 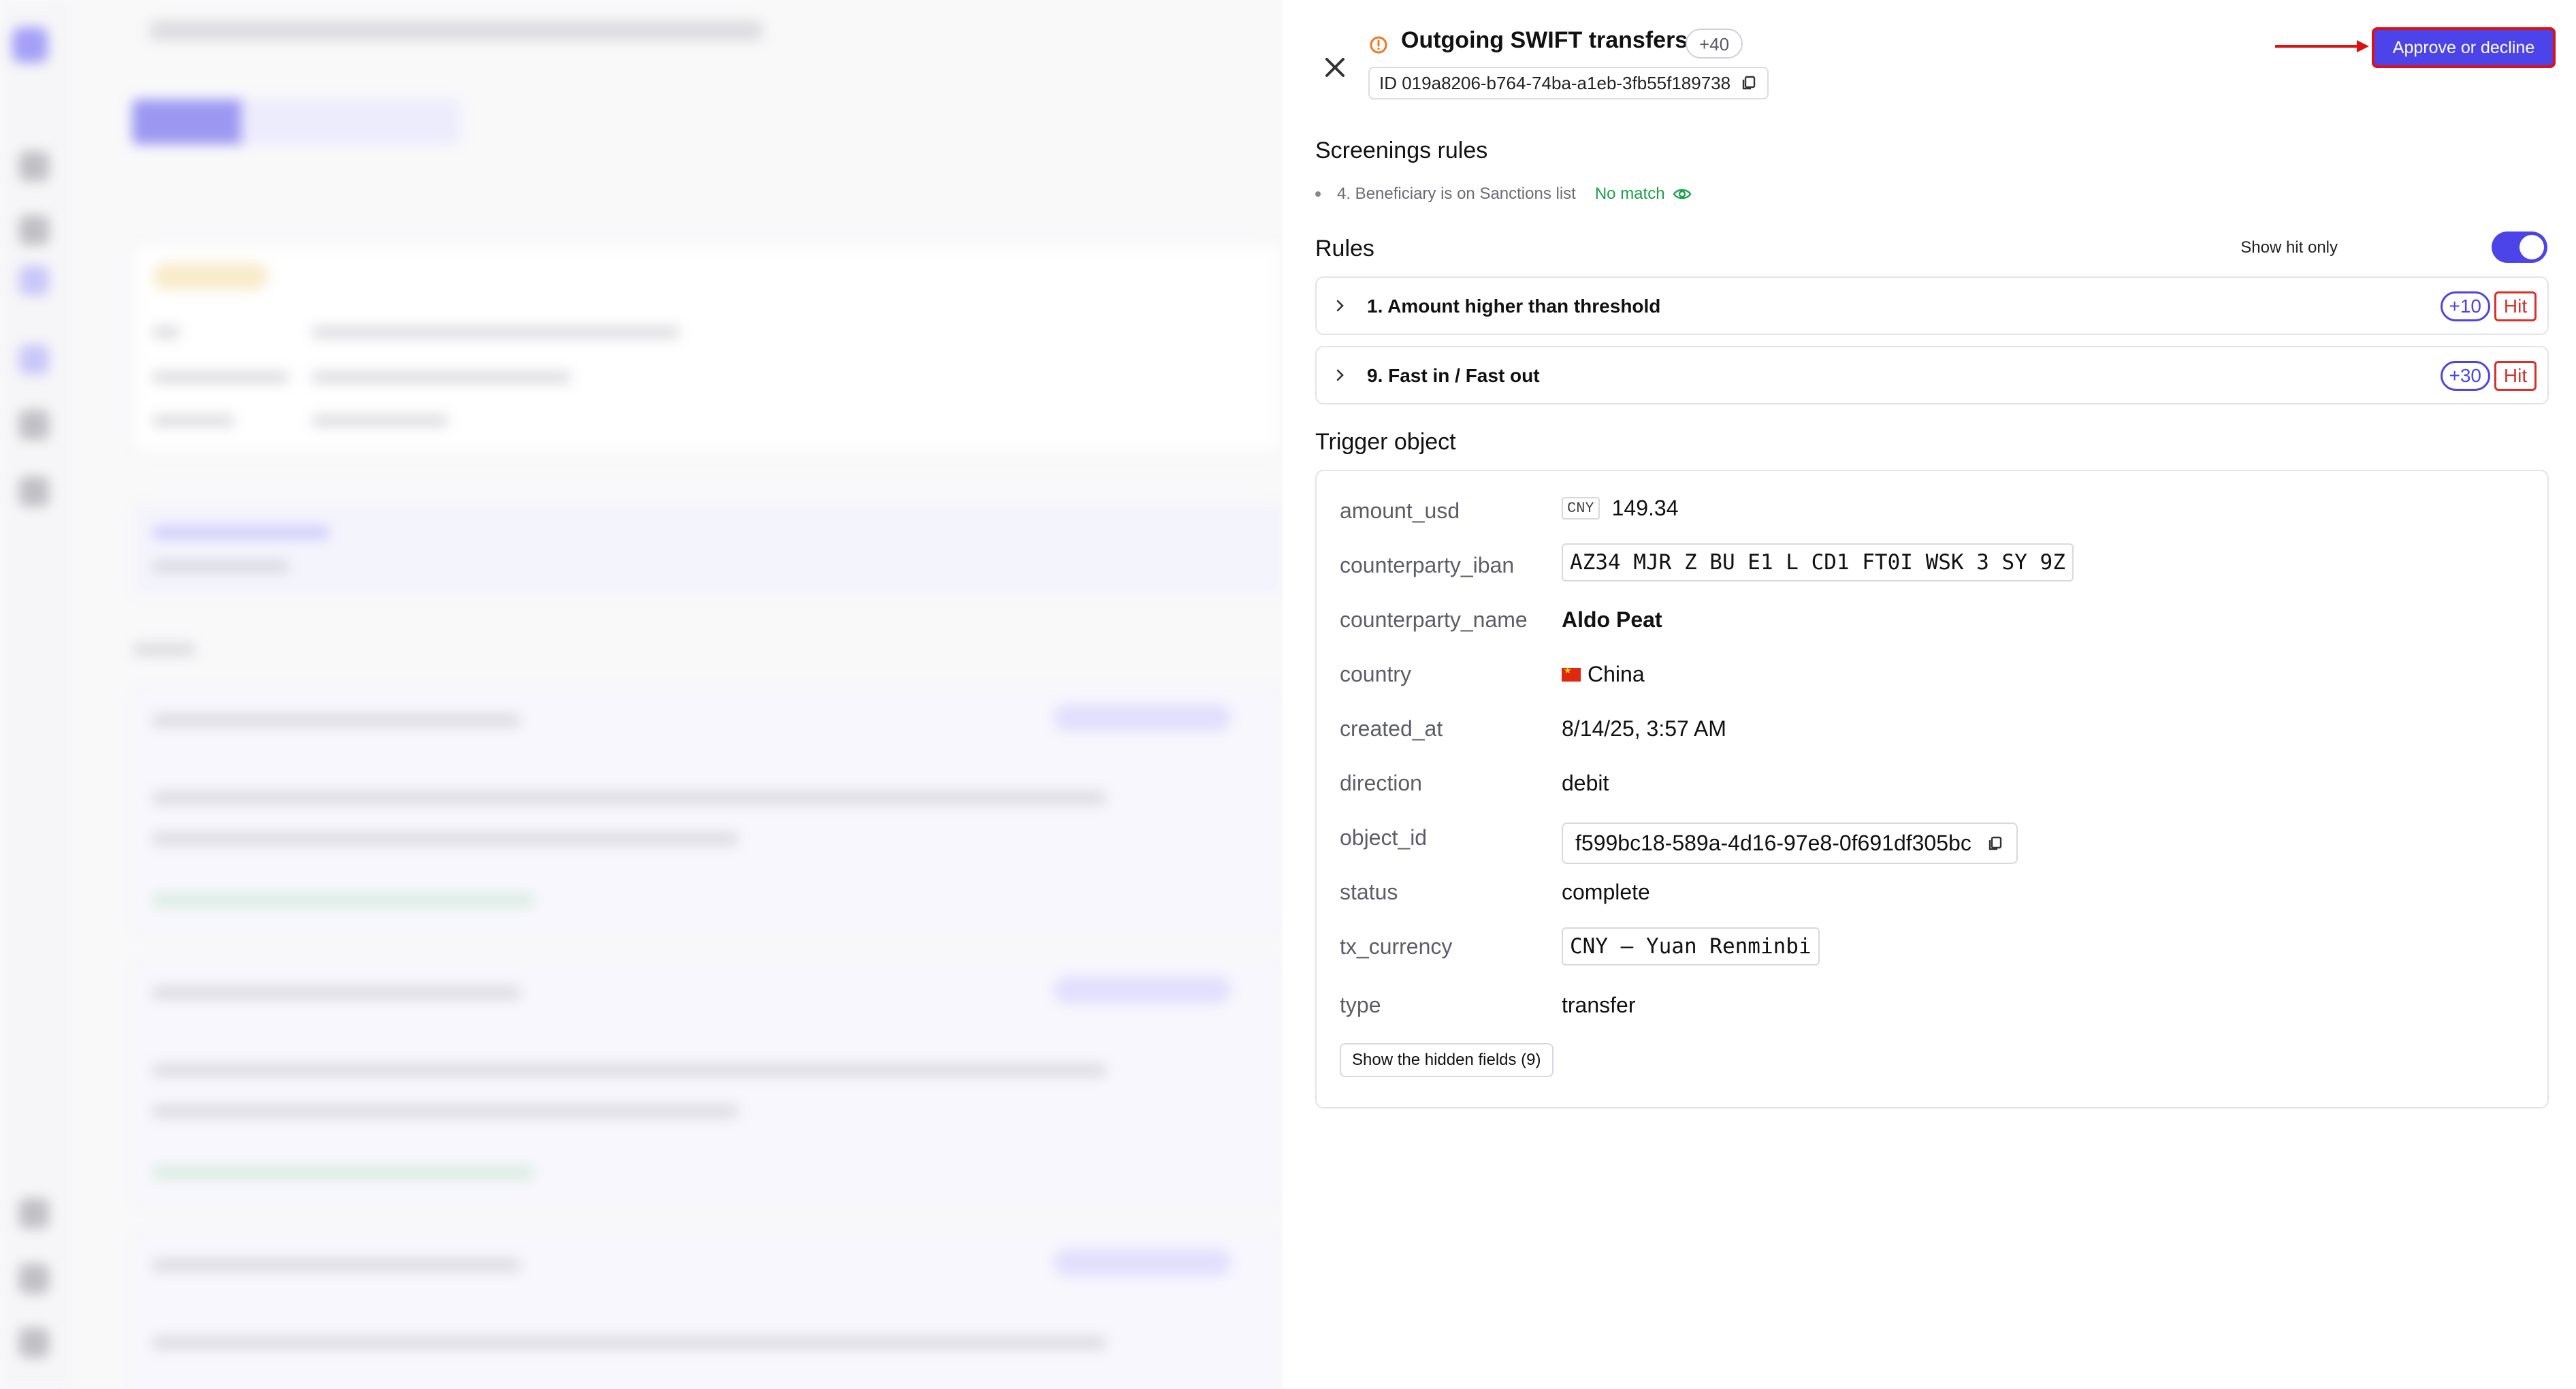 What do you see at coordinates (1428, 565) in the screenshot?
I see `field-label-counterparty-iban: counterparty_iban` at bounding box center [1428, 565].